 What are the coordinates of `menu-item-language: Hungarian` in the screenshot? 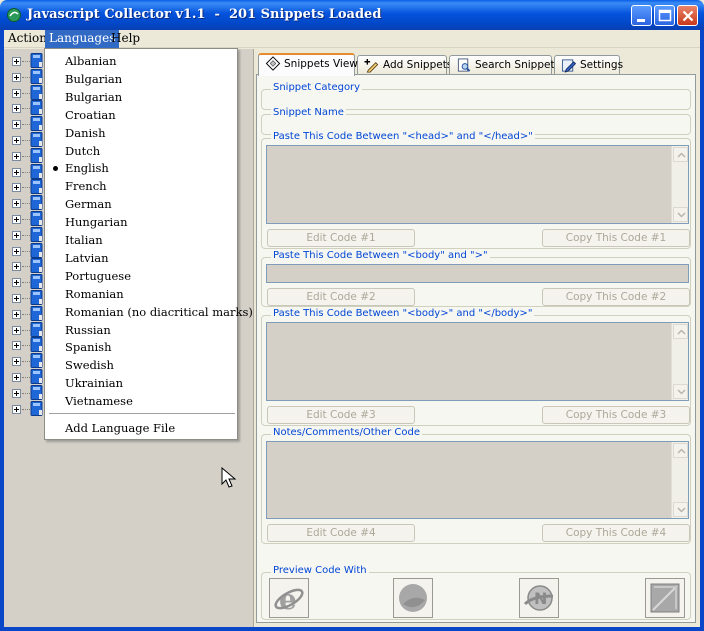 It's located at (96, 222).